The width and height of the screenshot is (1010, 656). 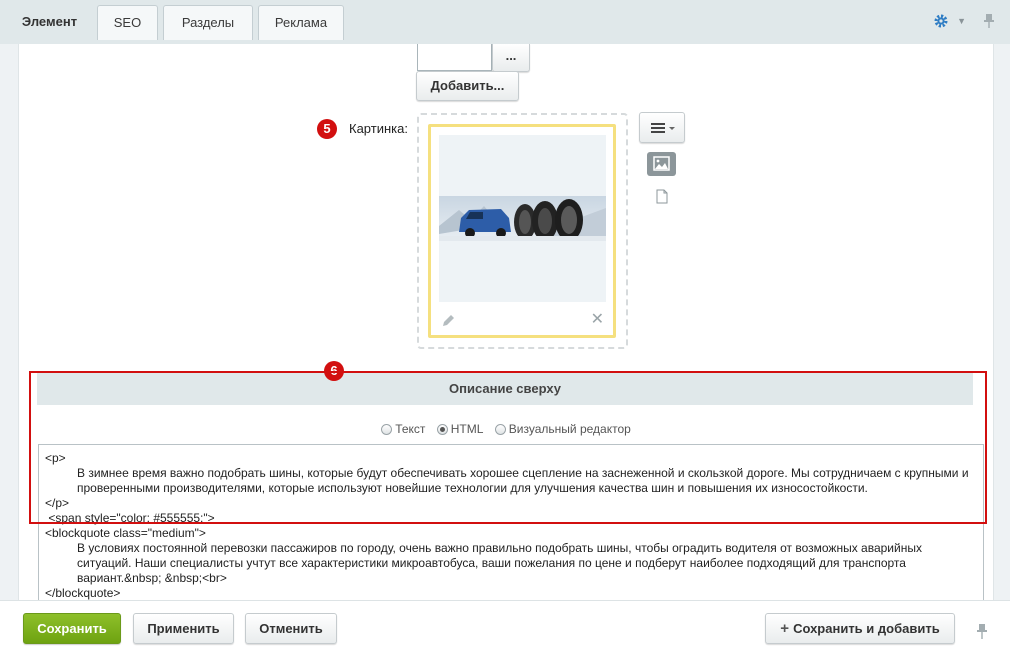 I want to click on radio-dot-checked, so click(x=442, y=429).